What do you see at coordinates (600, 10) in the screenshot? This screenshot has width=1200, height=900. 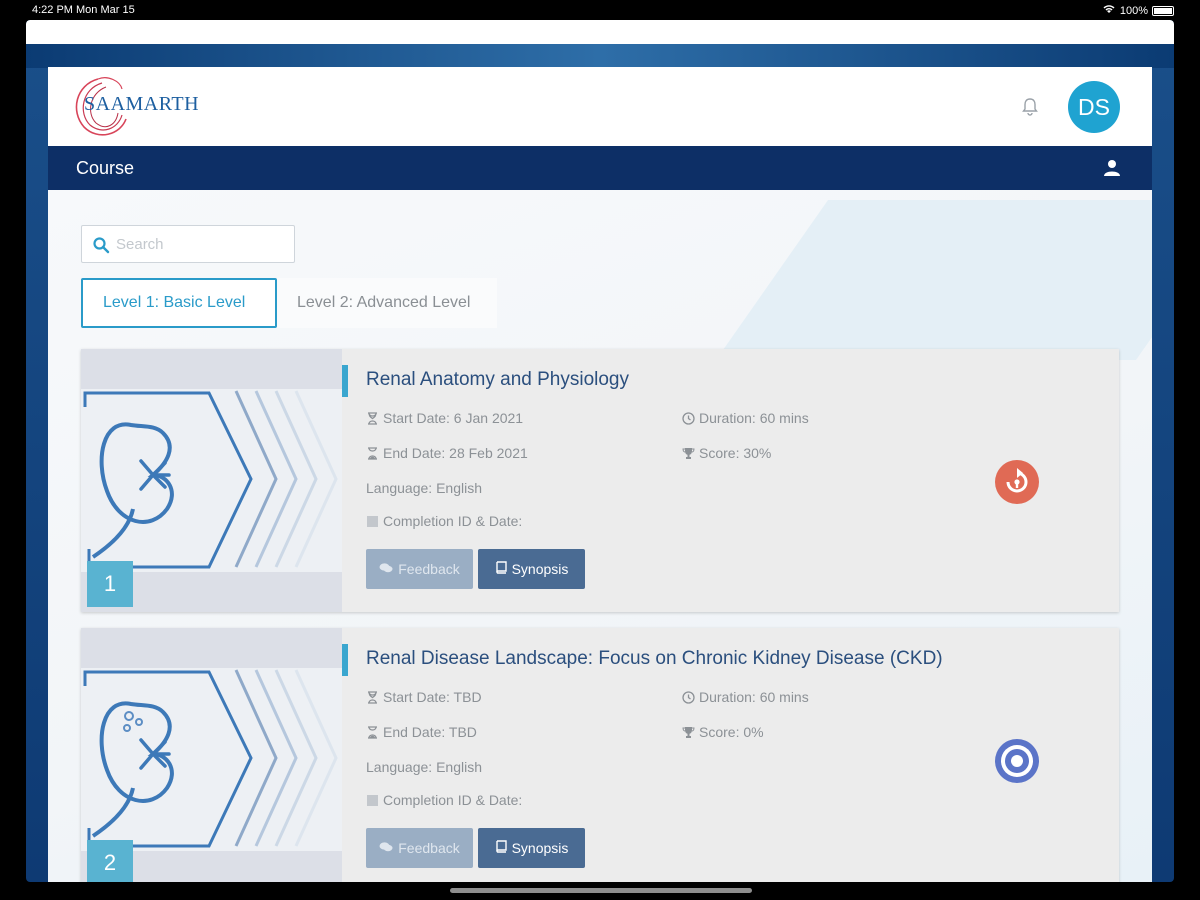 I see `status-bar: 4:22 PM Mon Mar 15 100%` at bounding box center [600, 10].